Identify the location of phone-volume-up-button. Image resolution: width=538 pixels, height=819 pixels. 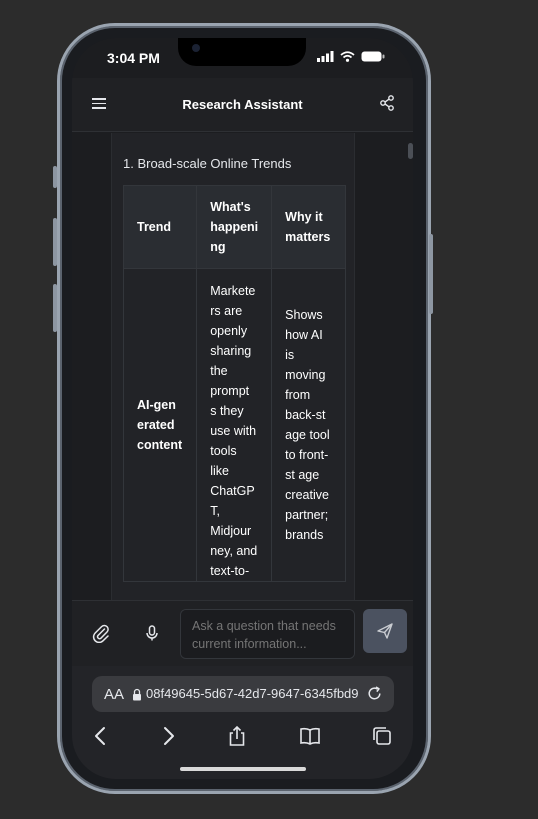
(55, 242).